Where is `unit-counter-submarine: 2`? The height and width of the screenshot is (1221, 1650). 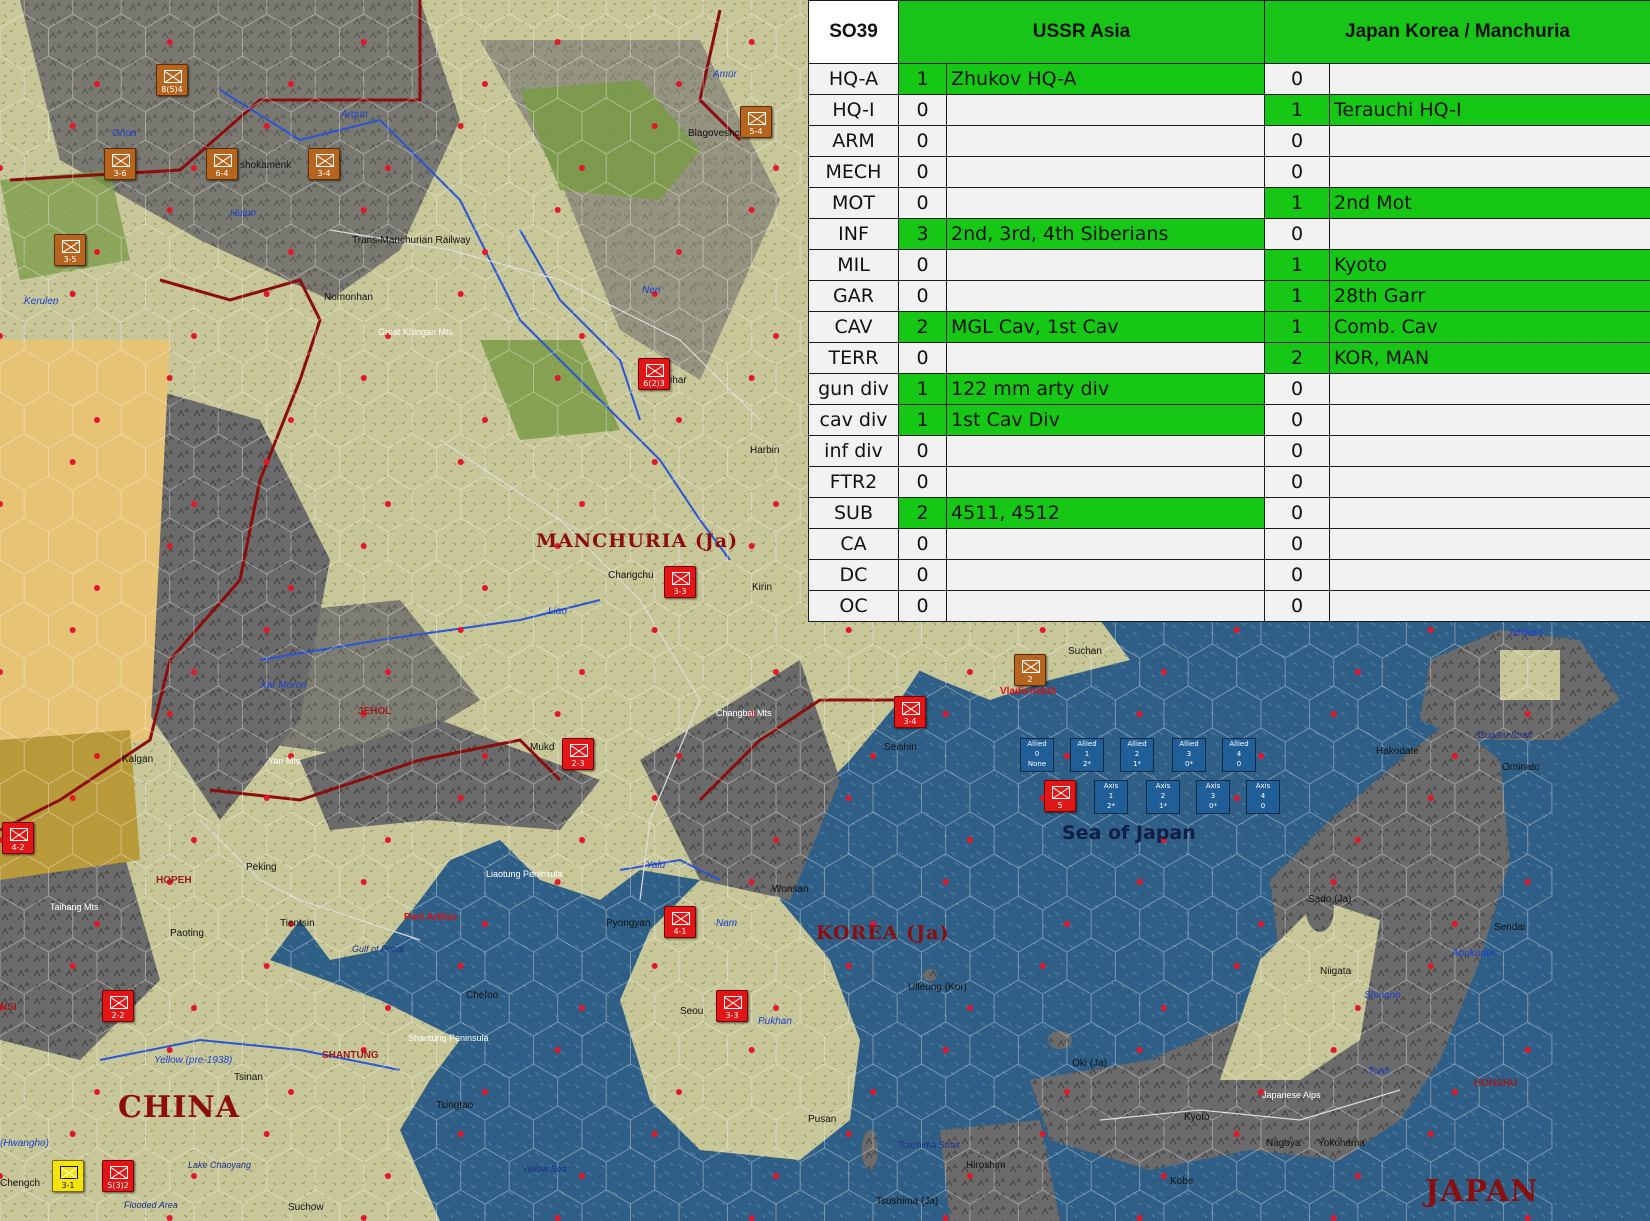 unit-counter-submarine: 2 is located at coordinates (1030, 670).